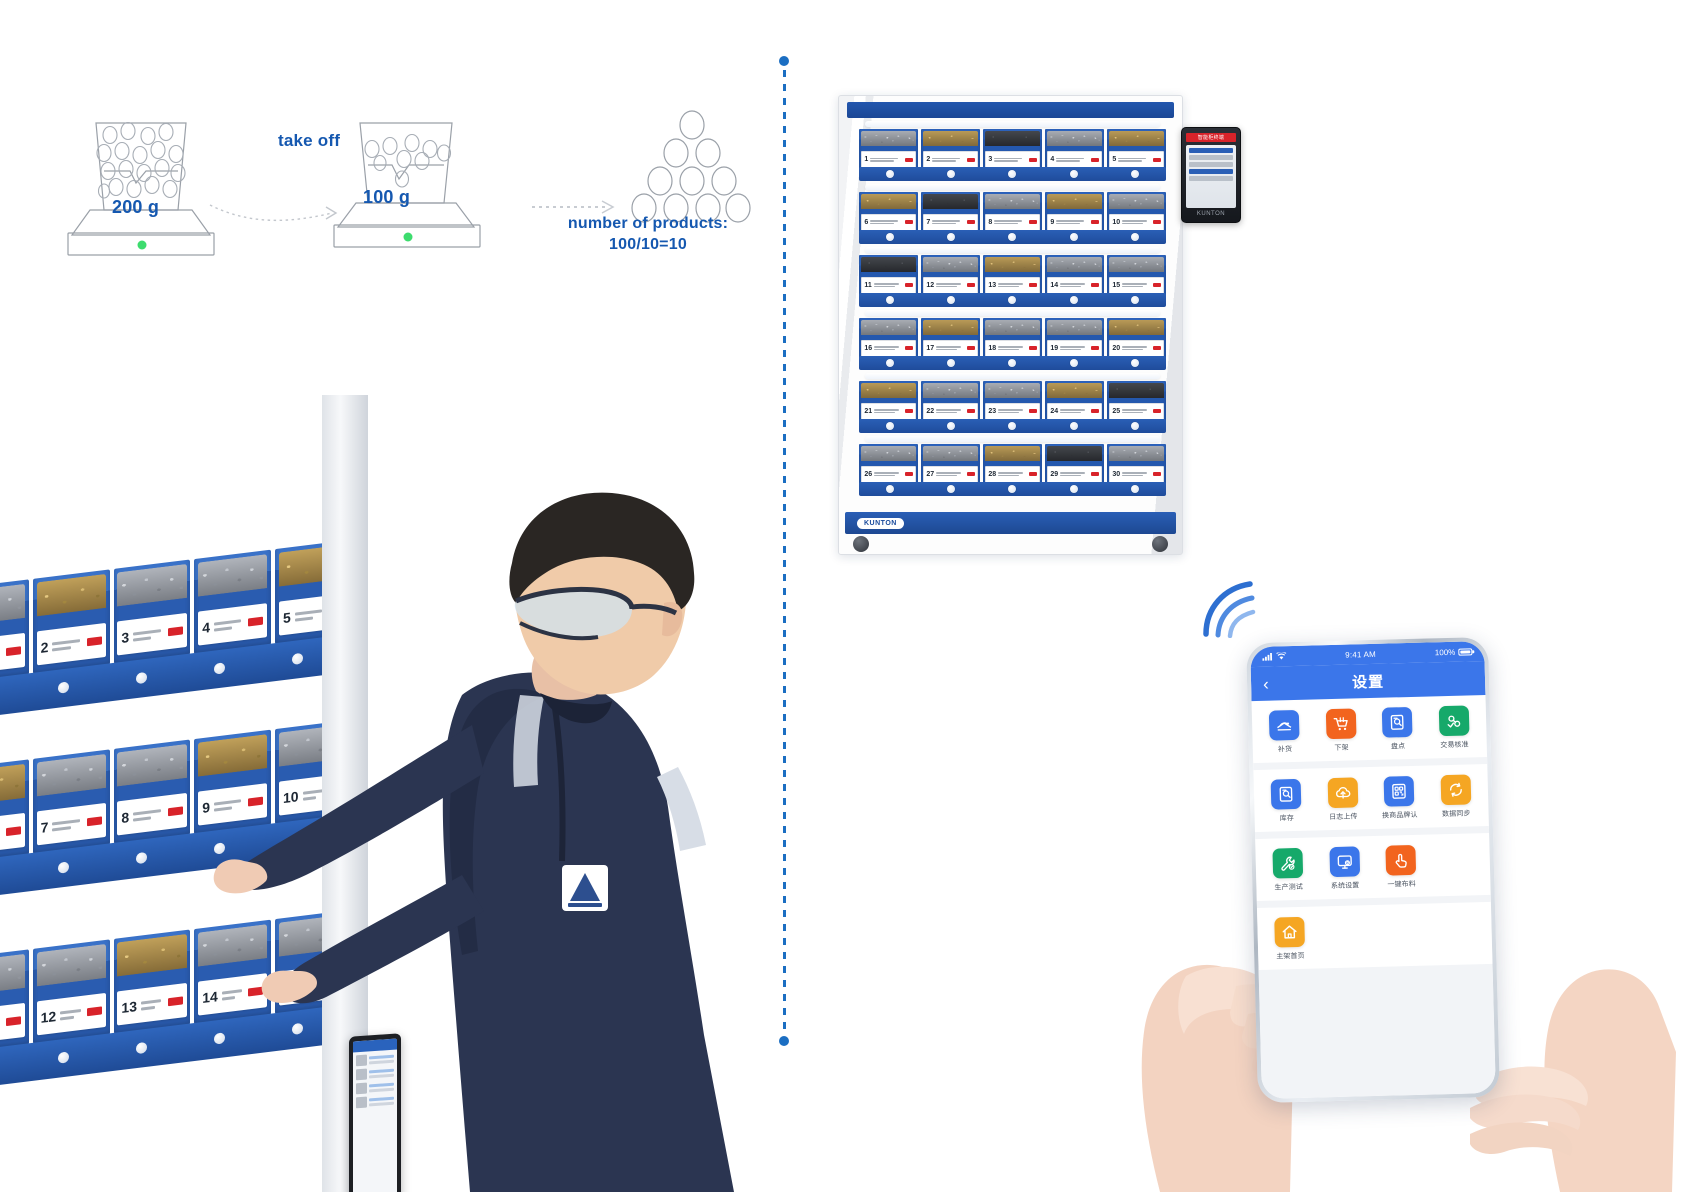 The height and width of the screenshot is (1192, 1686). Describe the element at coordinates (1361, 654) in the screenshot. I see `status-time: 9:41 AM` at that location.